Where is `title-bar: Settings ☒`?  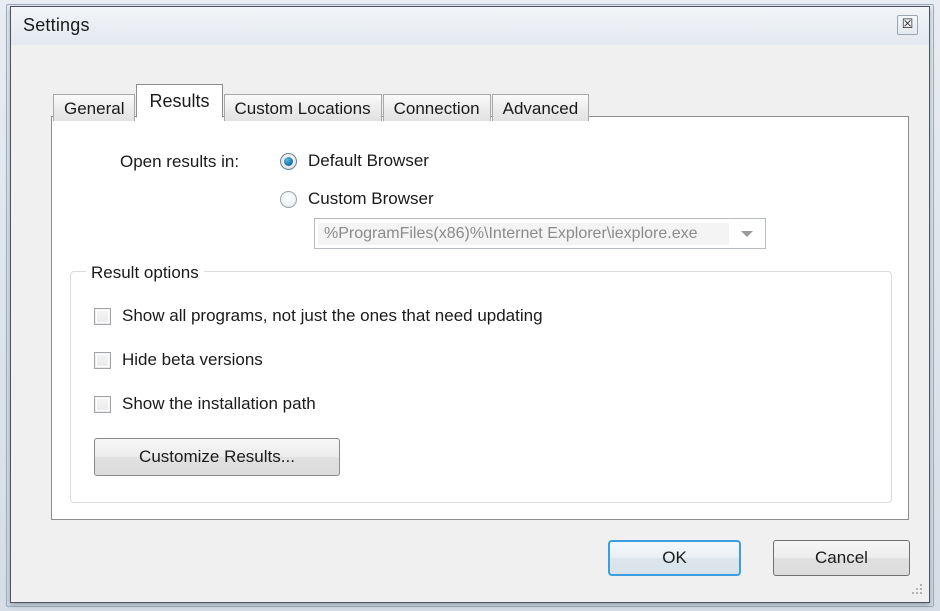 title-bar: Settings ☒ is located at coordinates (470, 26).